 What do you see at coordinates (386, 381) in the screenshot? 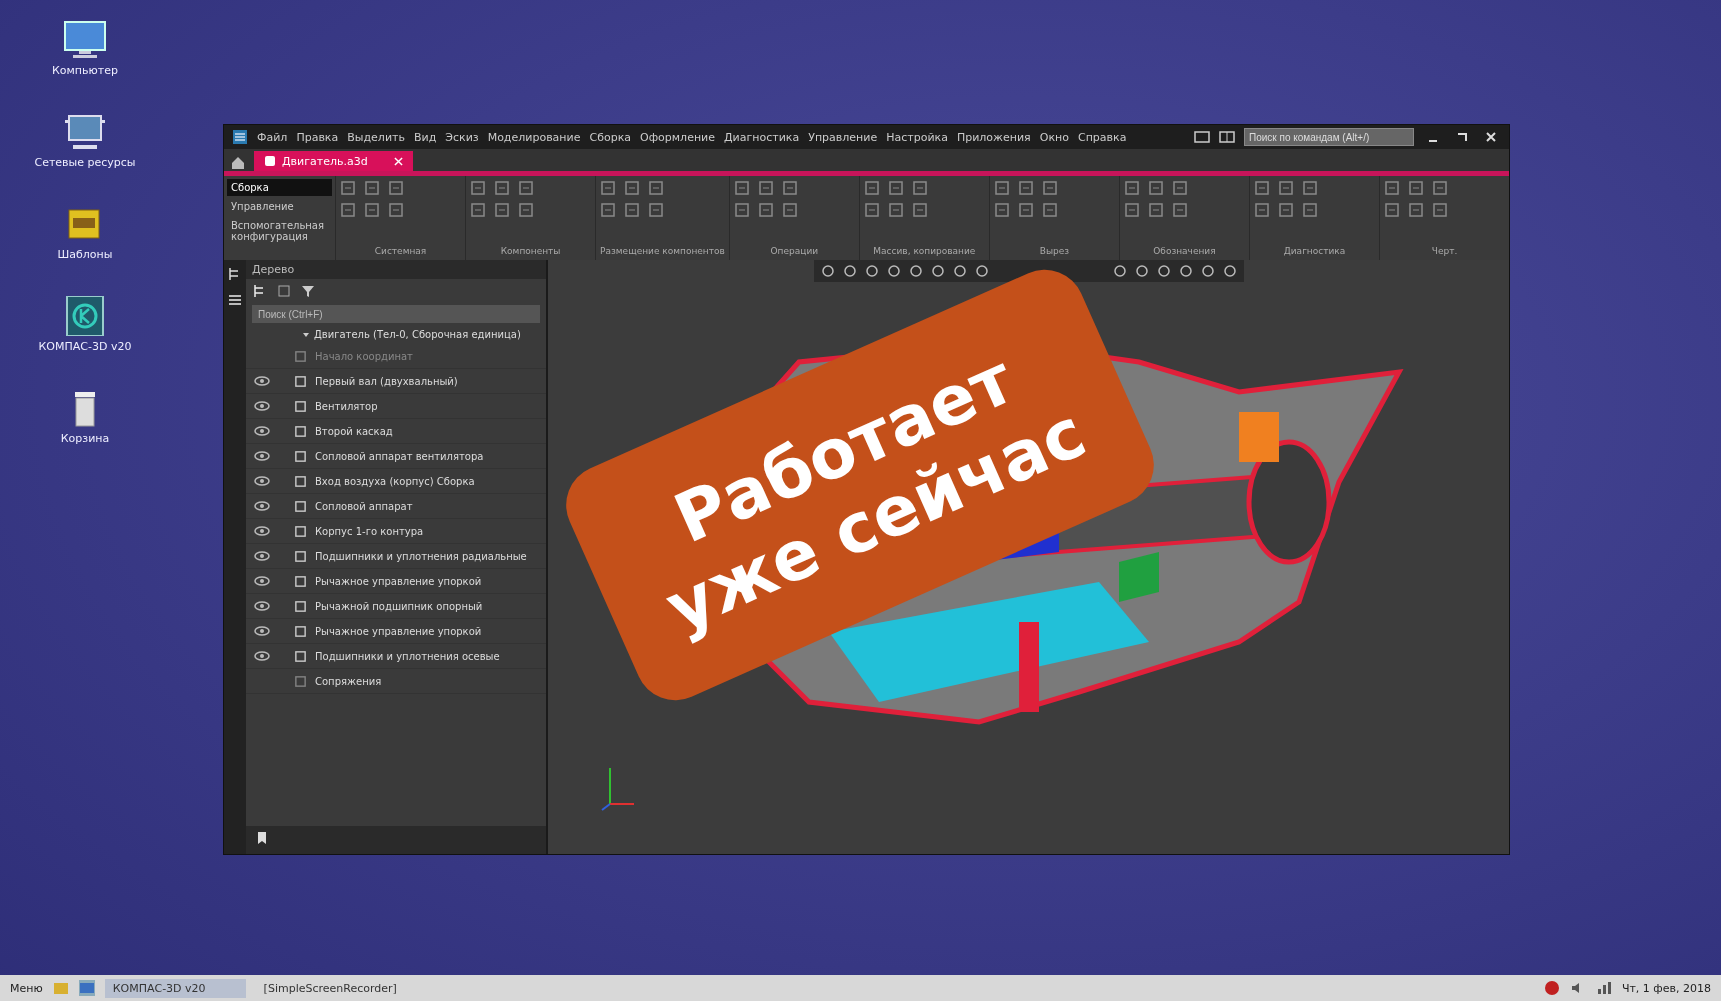
I see `tree-item: Первый вал (двухвальный)` at bounding box center [386, 381].